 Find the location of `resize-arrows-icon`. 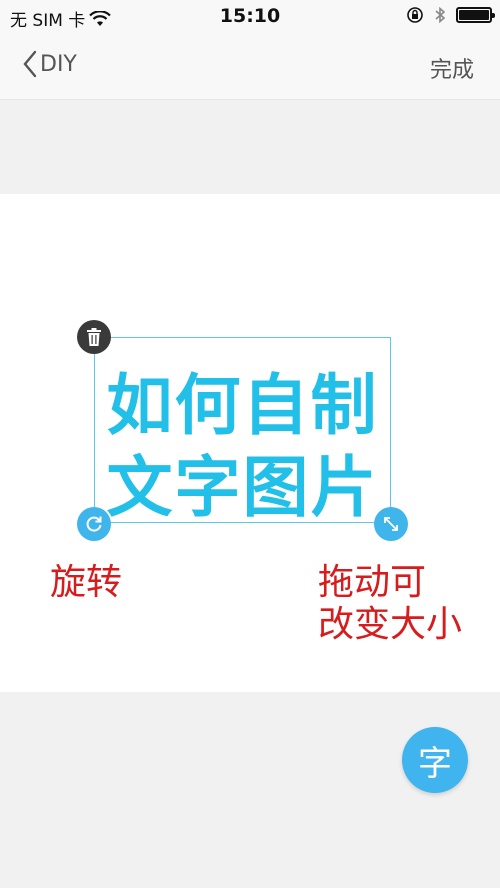

resize-arrows-icon is located at coordinates (391, 524).